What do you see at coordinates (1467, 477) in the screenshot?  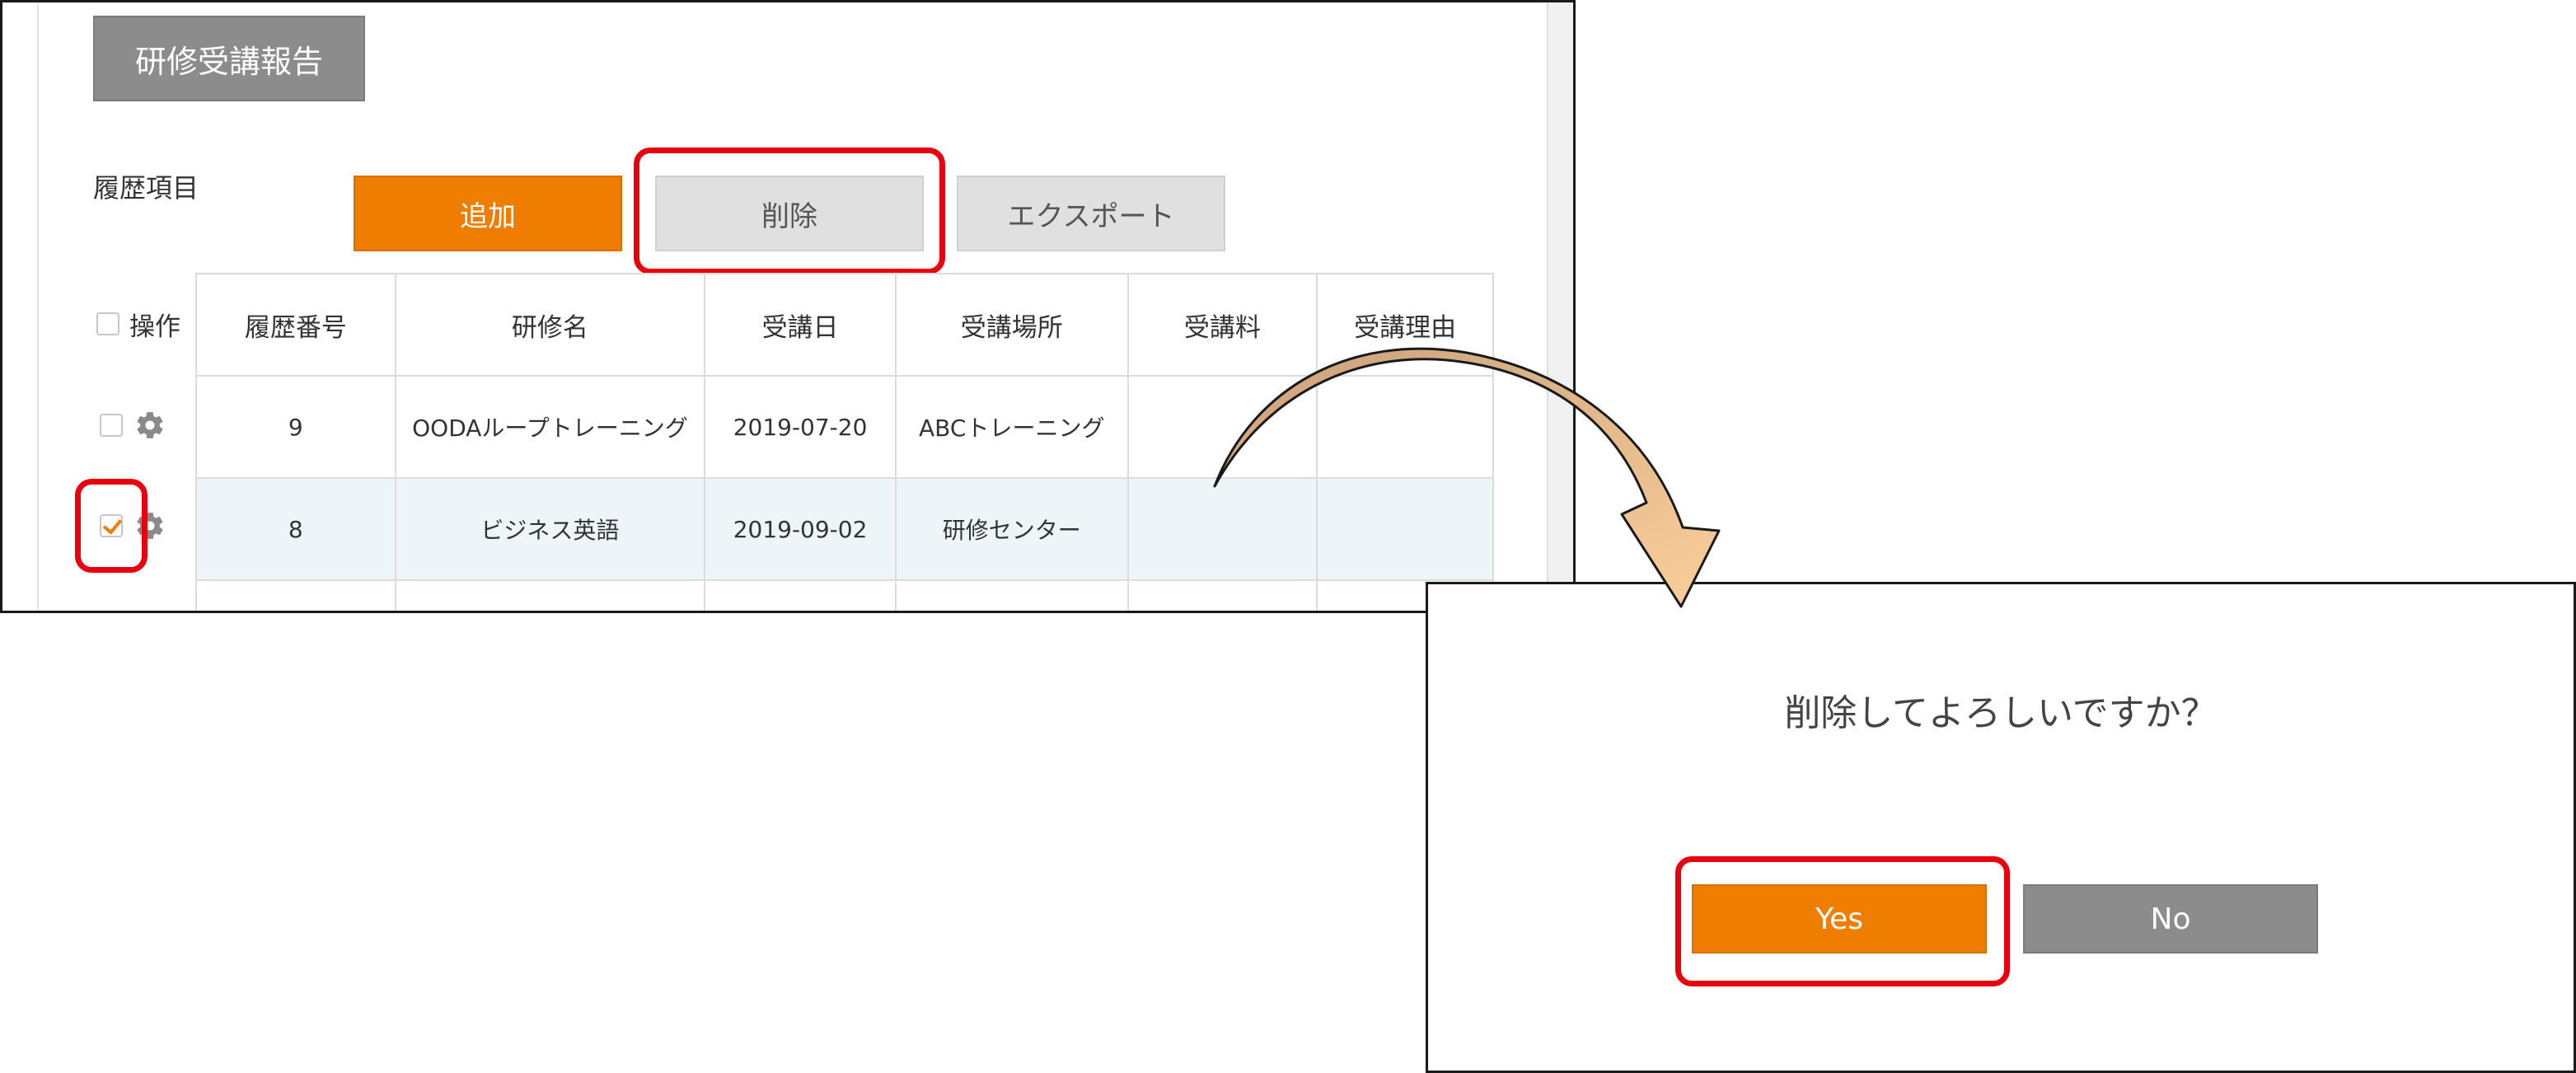 I see `curved-arrow-icon` at bounding box center [1467, 477].